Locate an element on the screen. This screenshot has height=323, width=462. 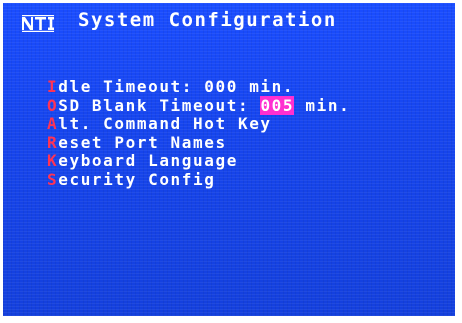
menu-item-keyboard-language: Keyboard Language is located at coordinates (198, 161).